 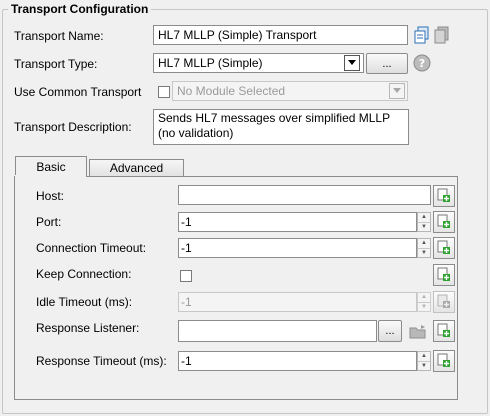 What do you see at coordinates (280, 35) in the screenshot?
I see `transport-name-input: HL7 MLLP (Simple) Transport` at bounding box center [280, 35].